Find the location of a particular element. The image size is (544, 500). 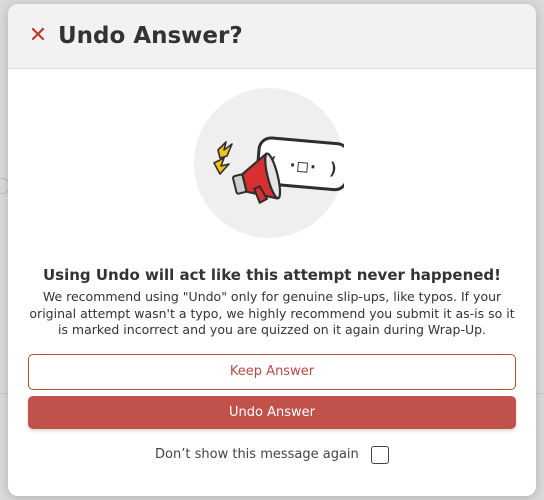

dont-show-again-checkbox is located at coordinates (379, 455).